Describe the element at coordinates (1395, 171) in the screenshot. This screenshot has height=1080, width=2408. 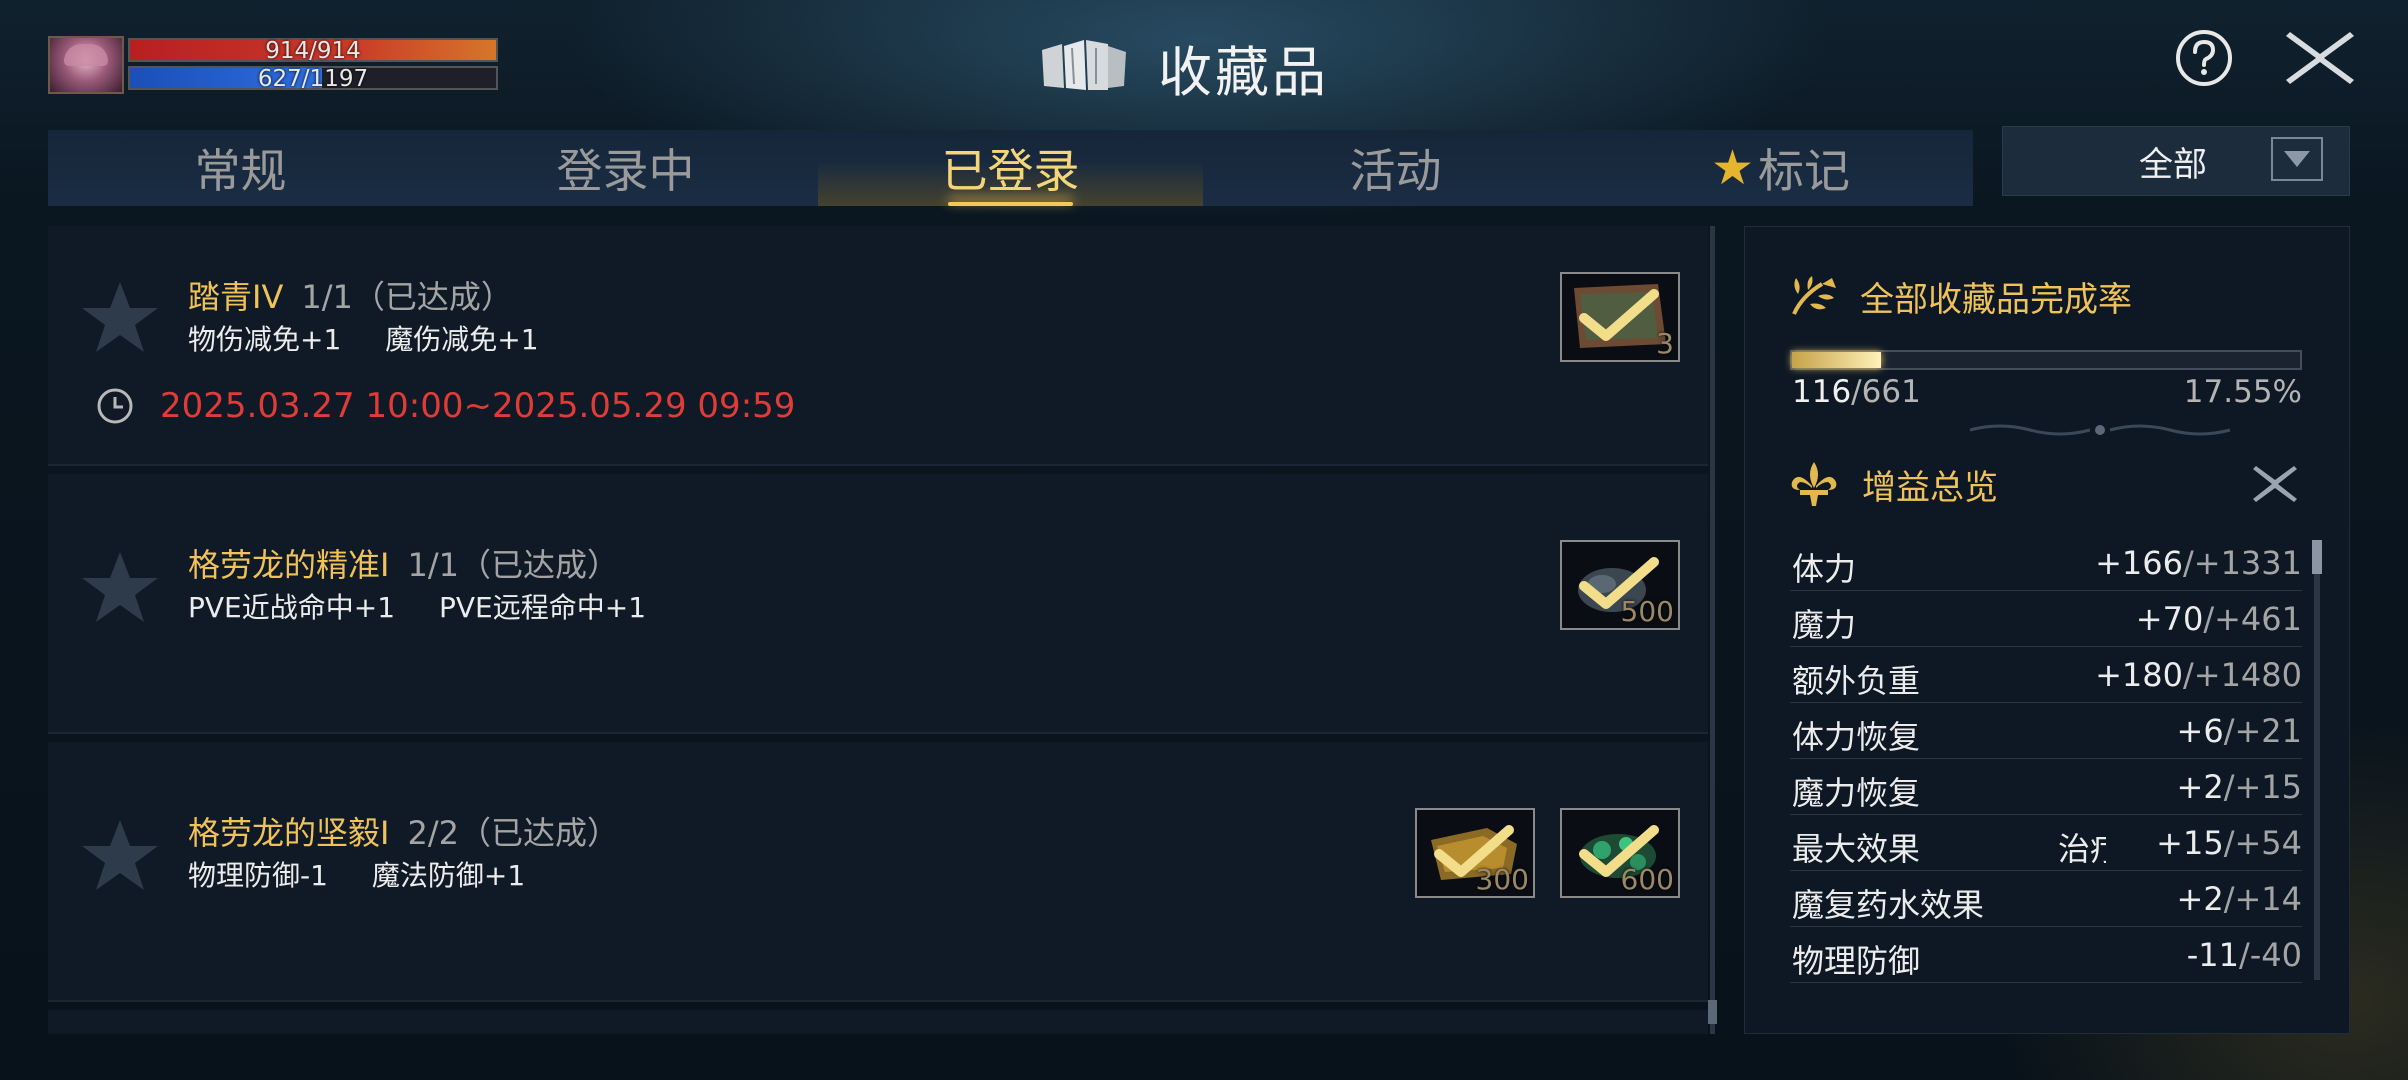
I see `tab-label: 活动` at that location.